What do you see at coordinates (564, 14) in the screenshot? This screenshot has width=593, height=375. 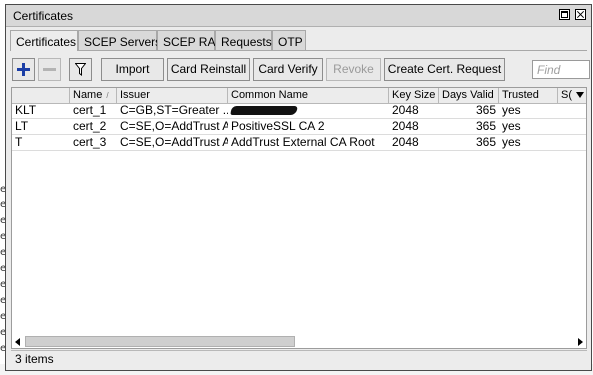 I see `maximize-icon` at bounding box center [564, 14].